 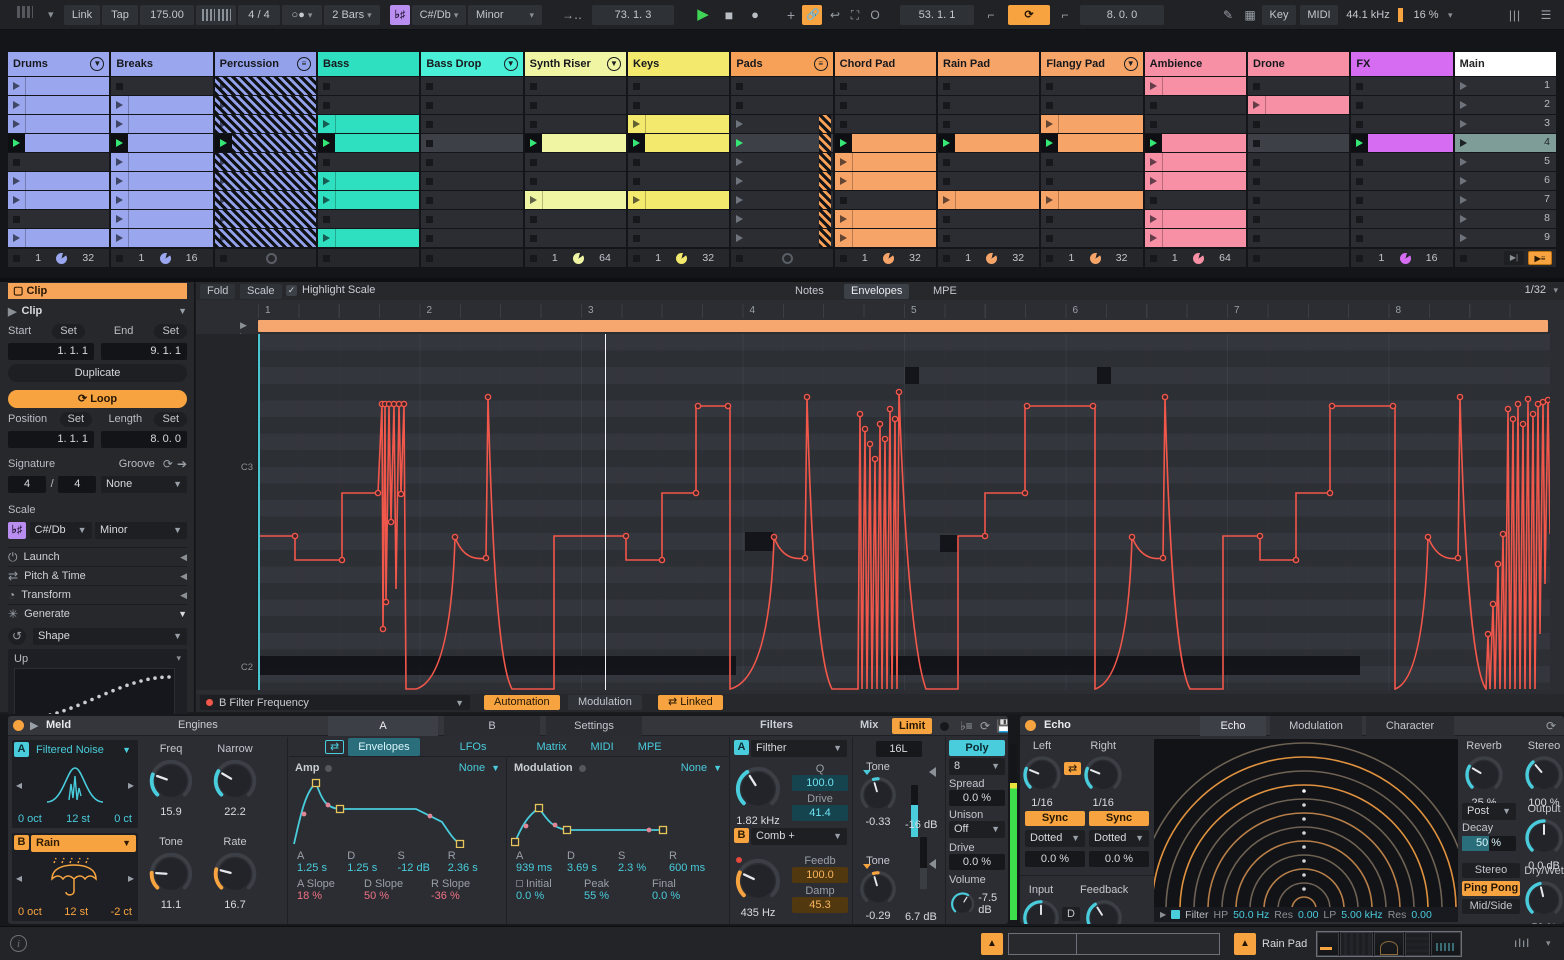 I want to click on left-sync-button: Sync, so click(x=1055, y=818).